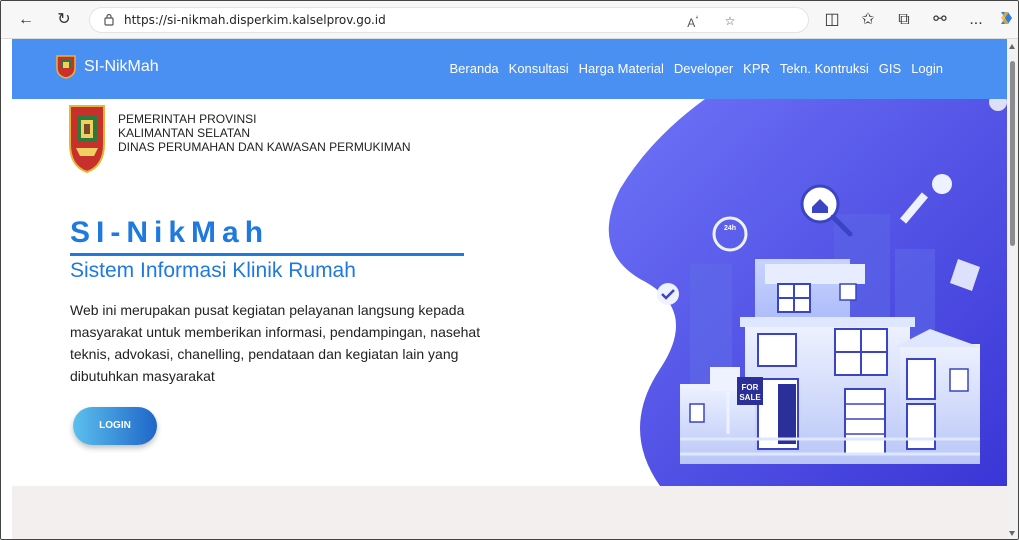 The image size is (1019, 540). I want to click on support-24h-label: 24h, so click(730, 228).